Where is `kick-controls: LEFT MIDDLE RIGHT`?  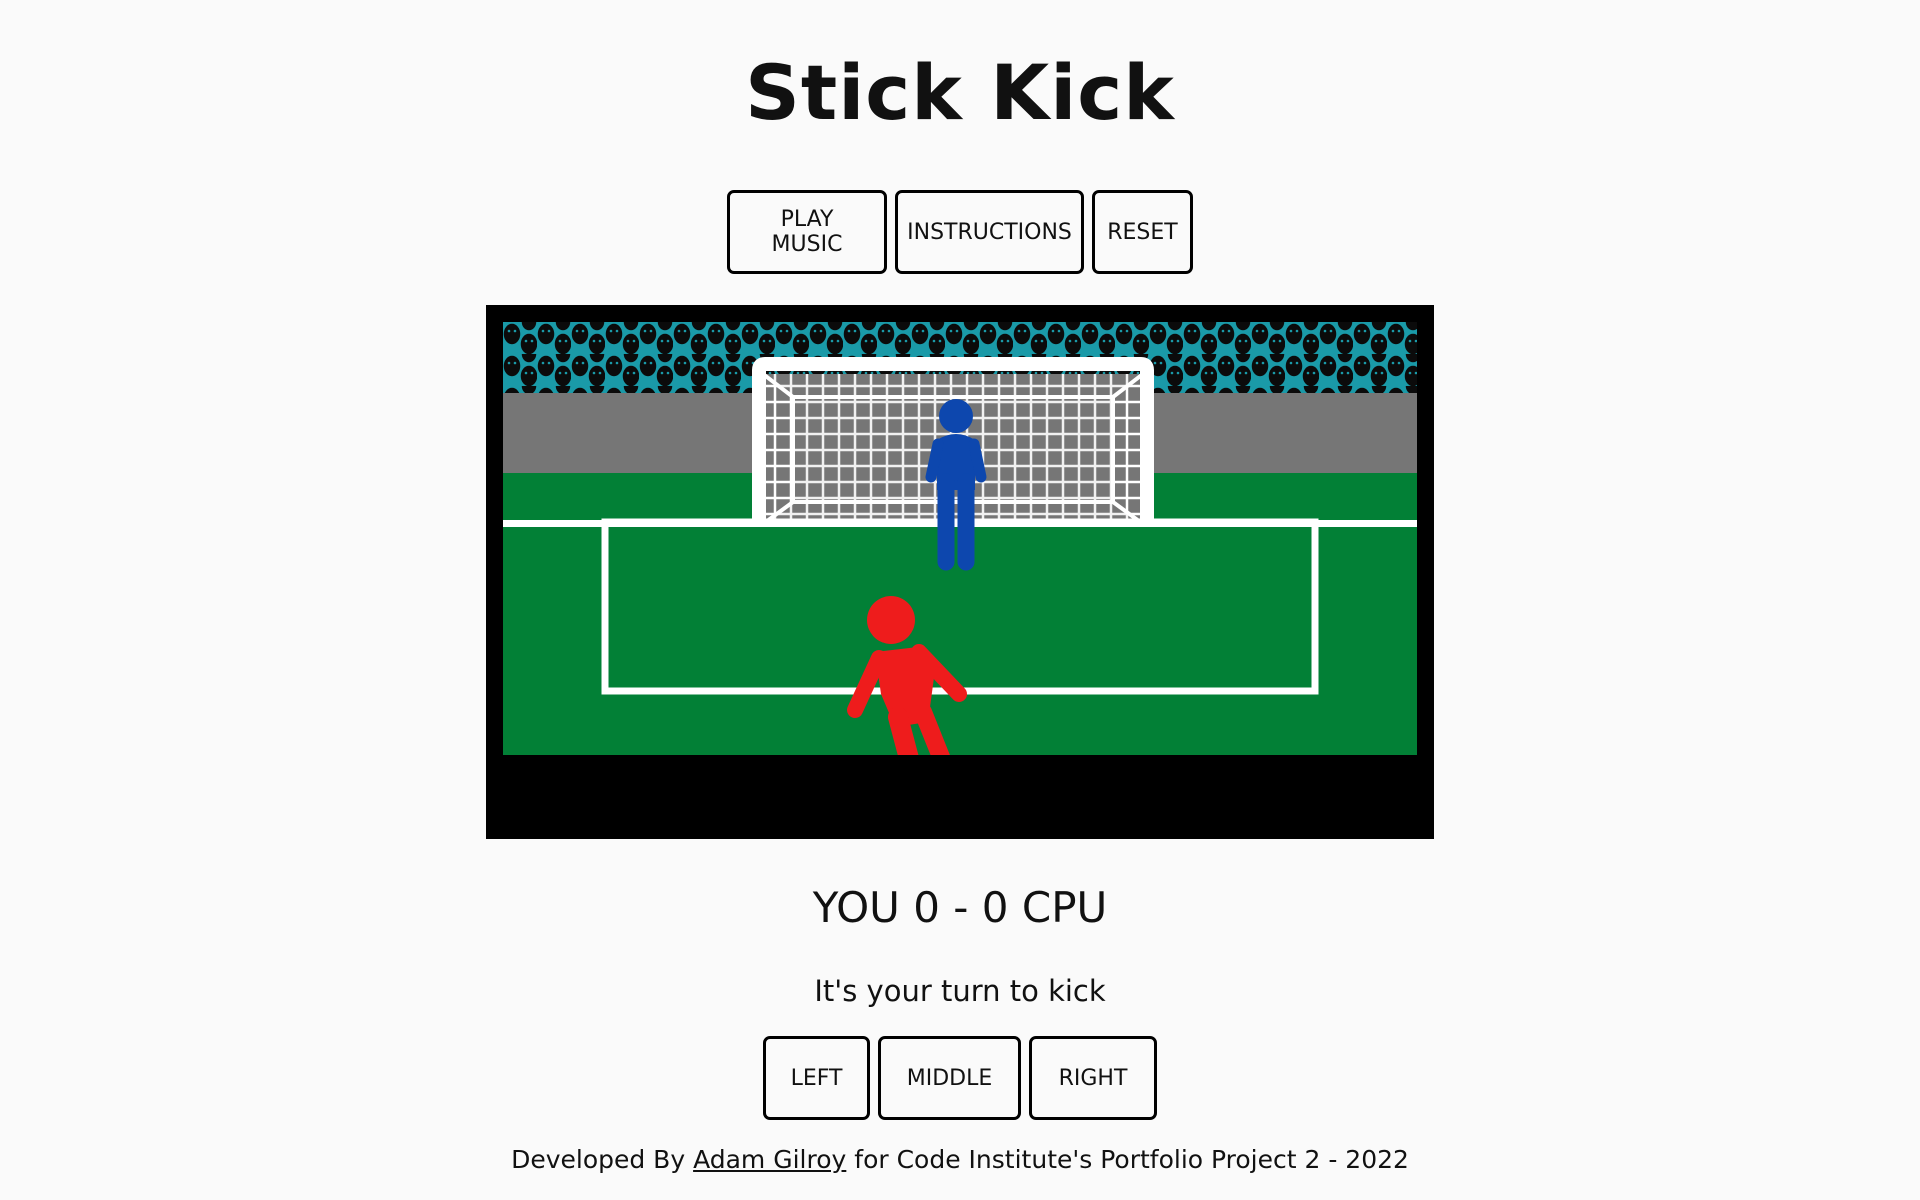
kick-controls: LEFT MIDDLE RIGHT is located at coordinates (960, 1078).